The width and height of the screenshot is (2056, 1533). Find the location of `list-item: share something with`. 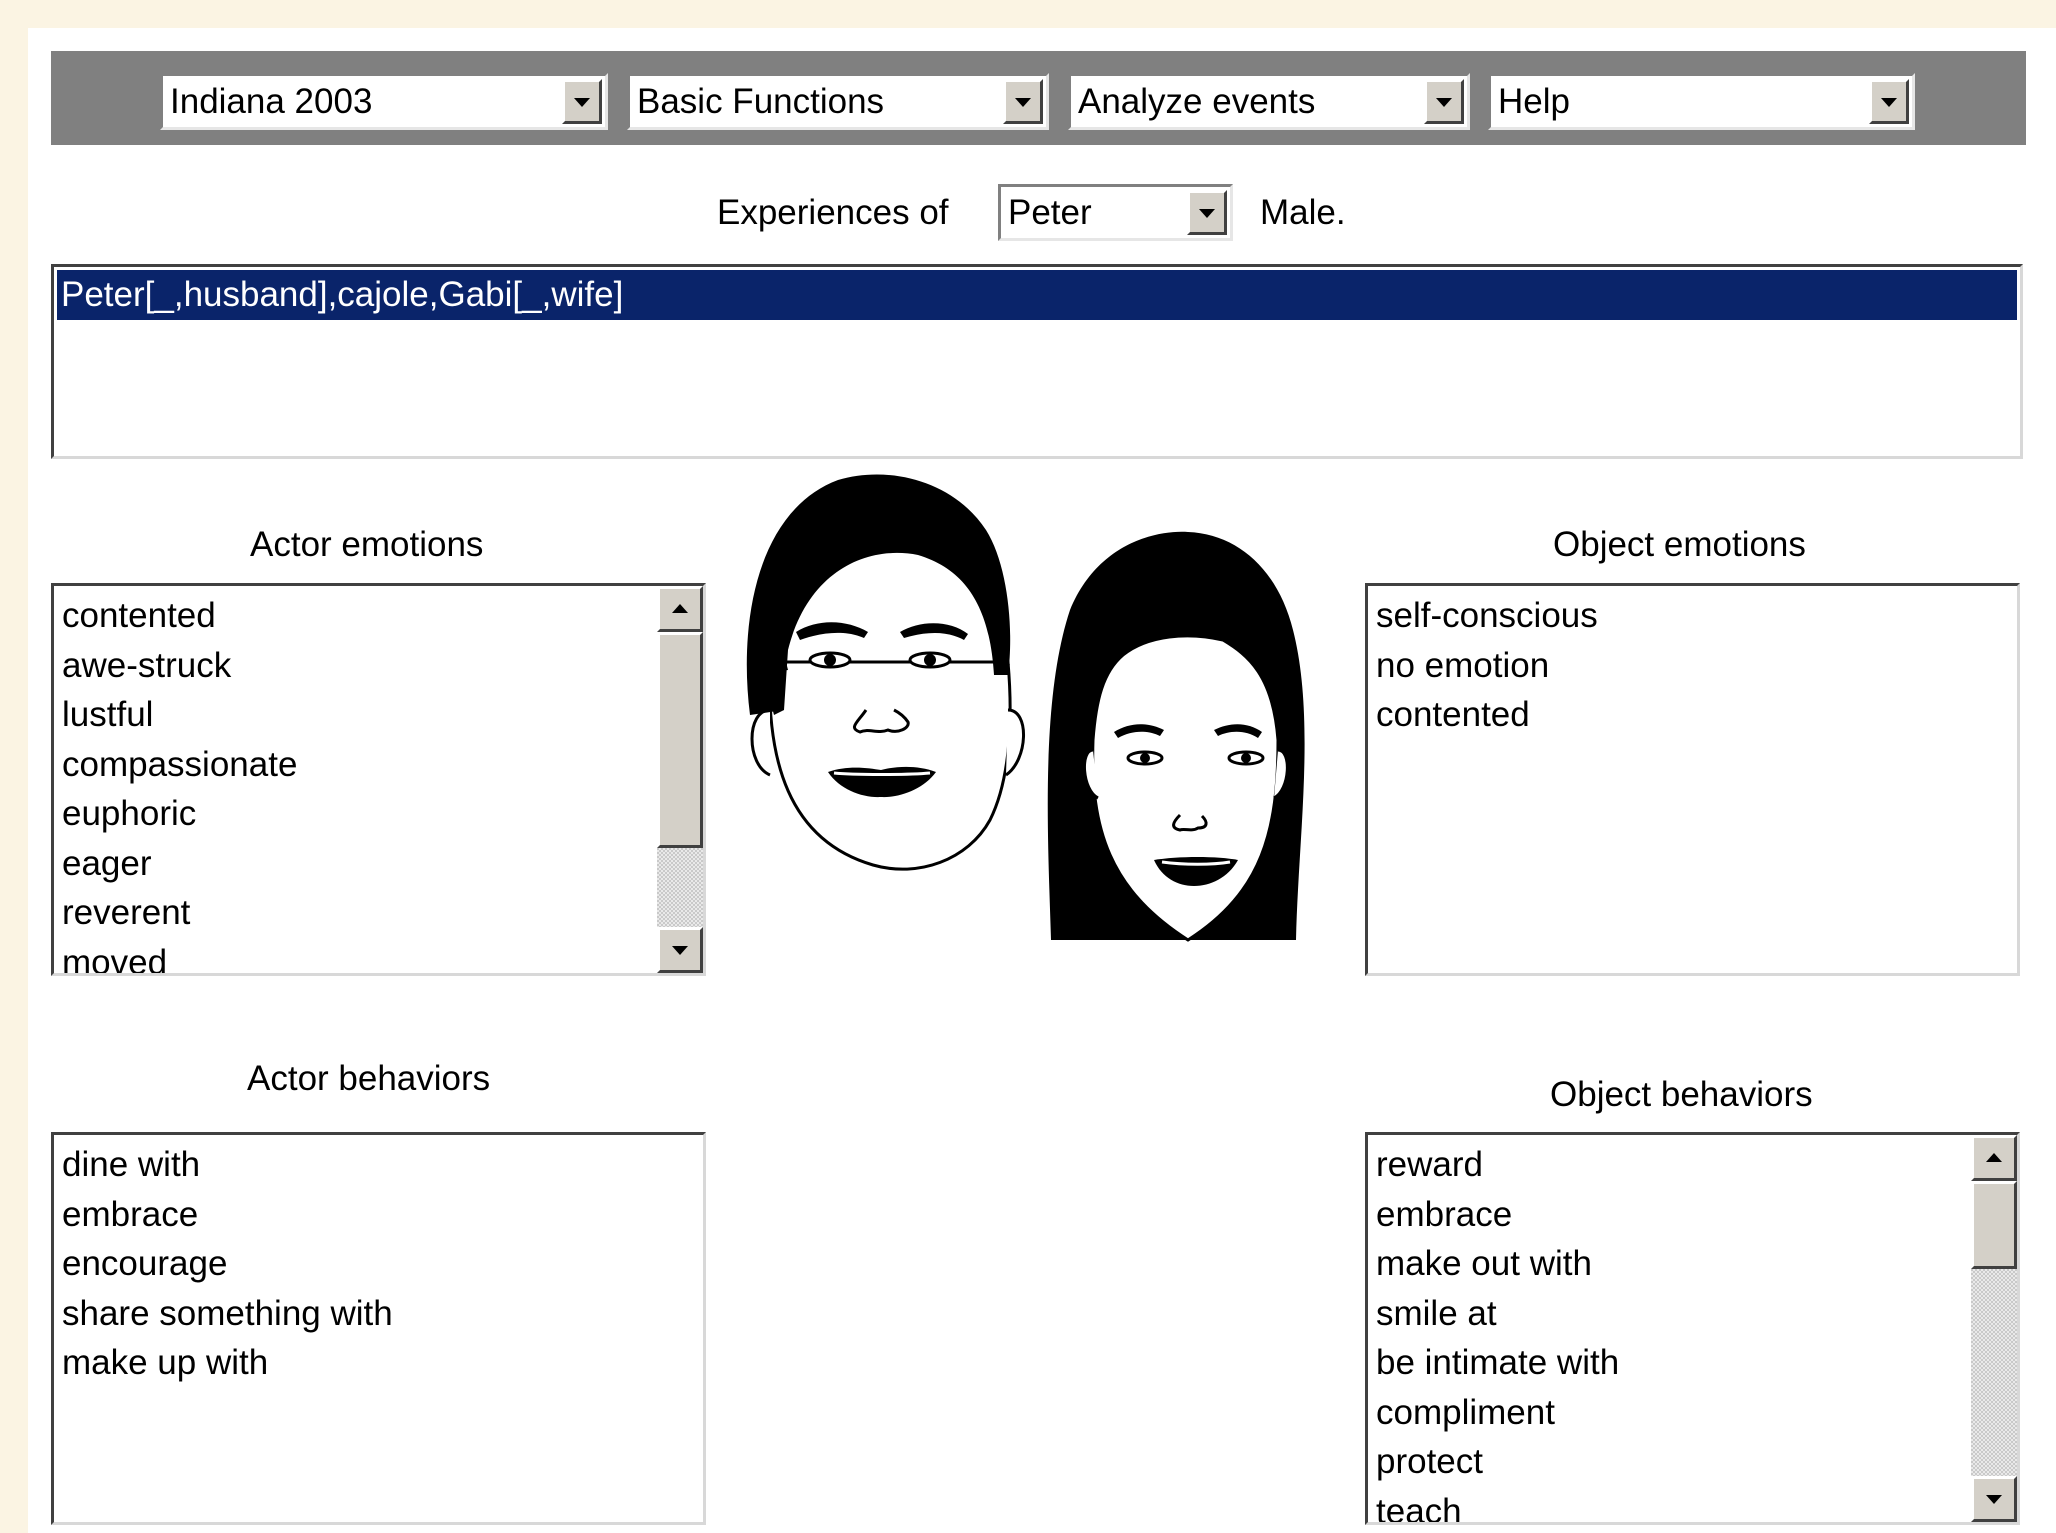

list-item: share something with is located at coordinates (381, 1314).